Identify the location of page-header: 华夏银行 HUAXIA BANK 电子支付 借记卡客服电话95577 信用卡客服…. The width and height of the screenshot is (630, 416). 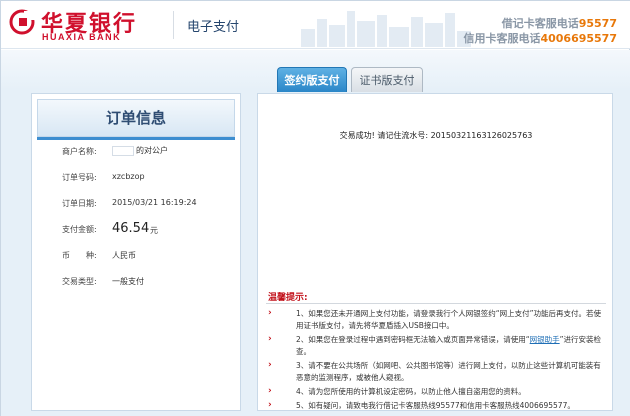
(315, 25).